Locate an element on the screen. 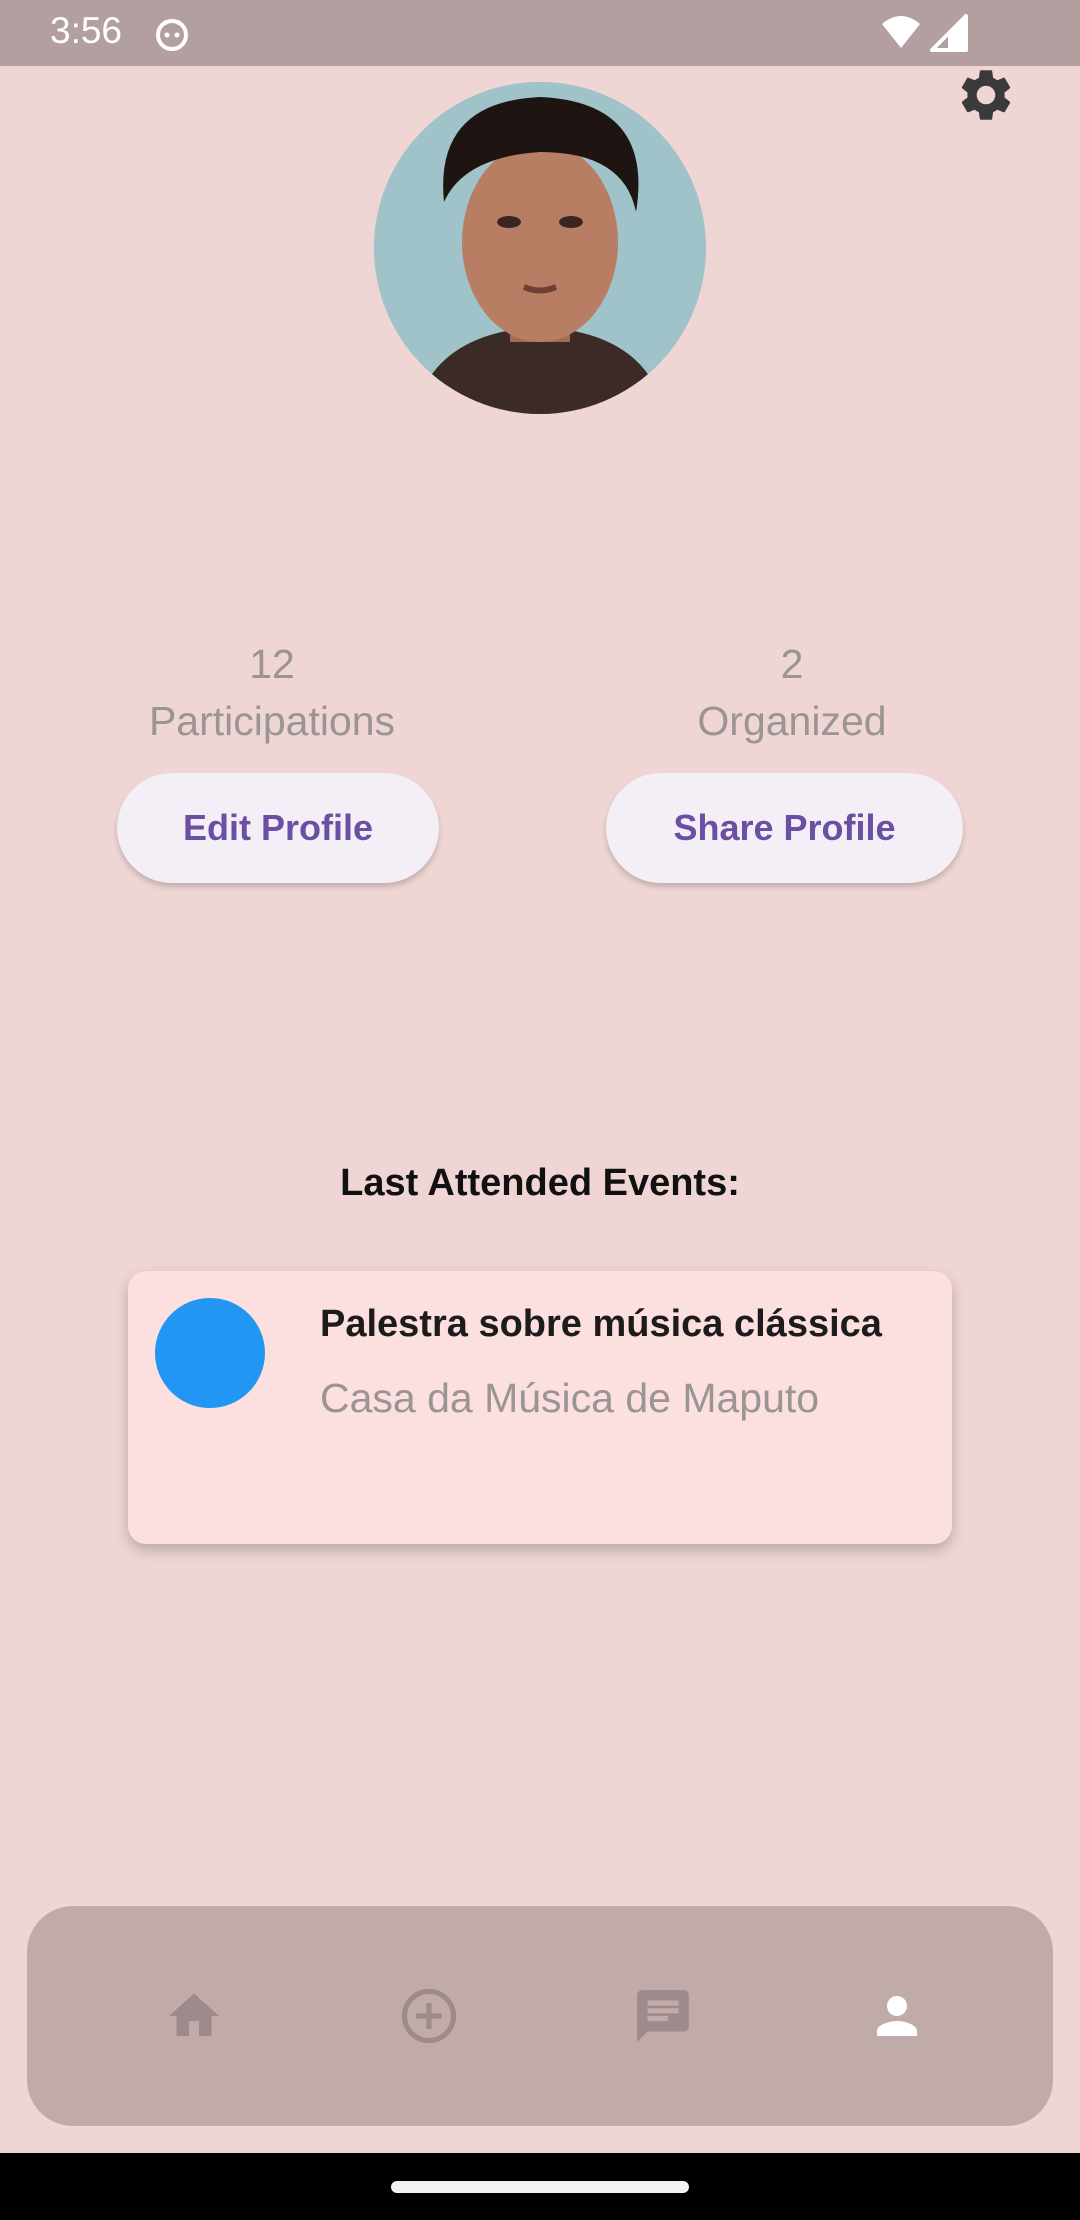 Image resolution: width=1080 pixels, height=2220 pixels. participations-stat: 12 Participations is located at coordinates (272, 695).